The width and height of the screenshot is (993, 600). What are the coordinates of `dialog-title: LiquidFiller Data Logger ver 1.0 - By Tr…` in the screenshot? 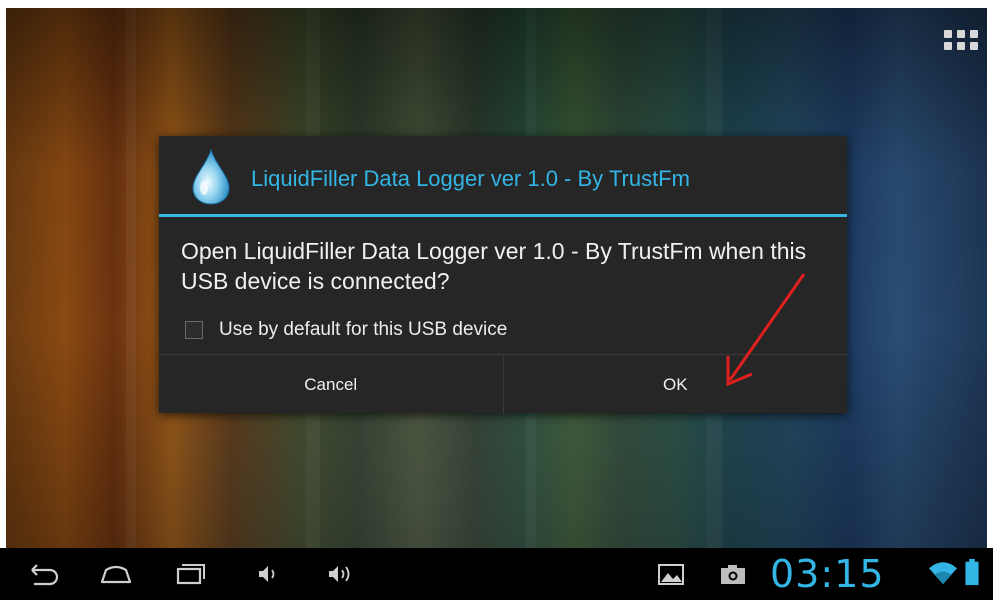 It's located at (470, 178).